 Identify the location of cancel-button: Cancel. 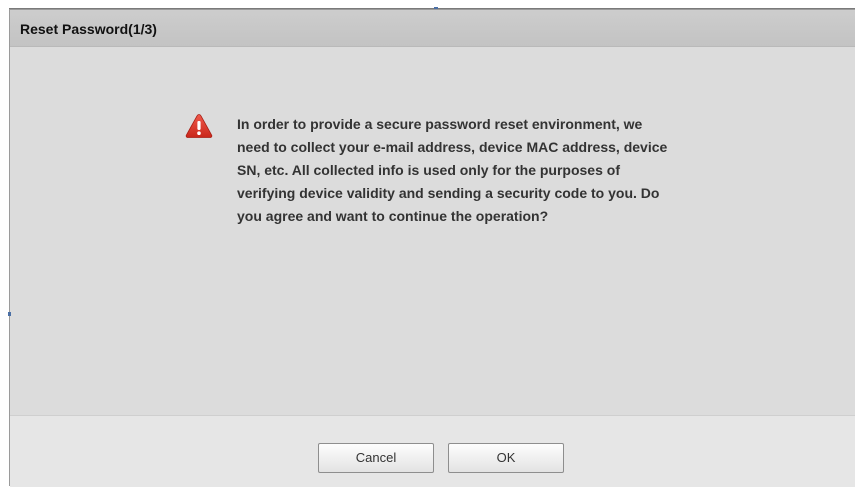
(376, 458).